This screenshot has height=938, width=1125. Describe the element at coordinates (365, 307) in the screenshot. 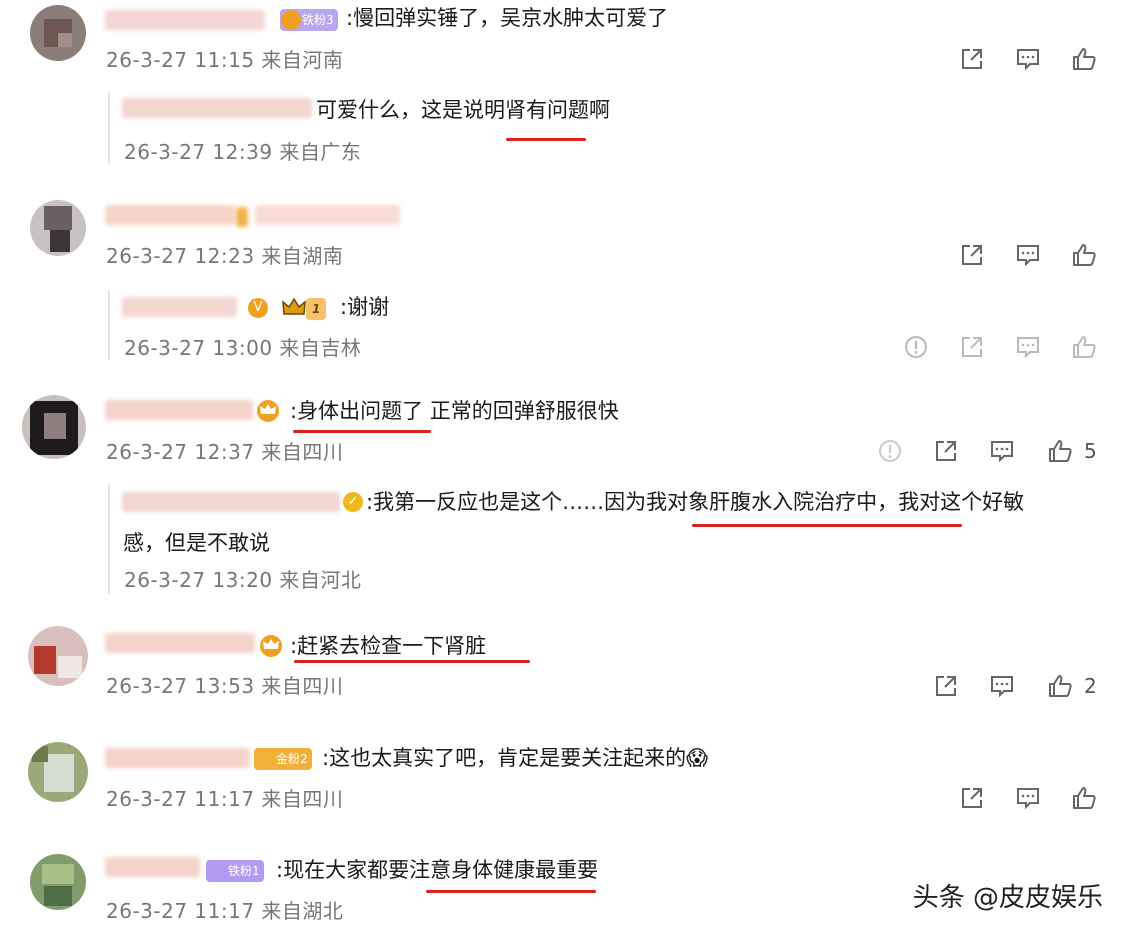

I see `reply-text: :谢谢` at that location.